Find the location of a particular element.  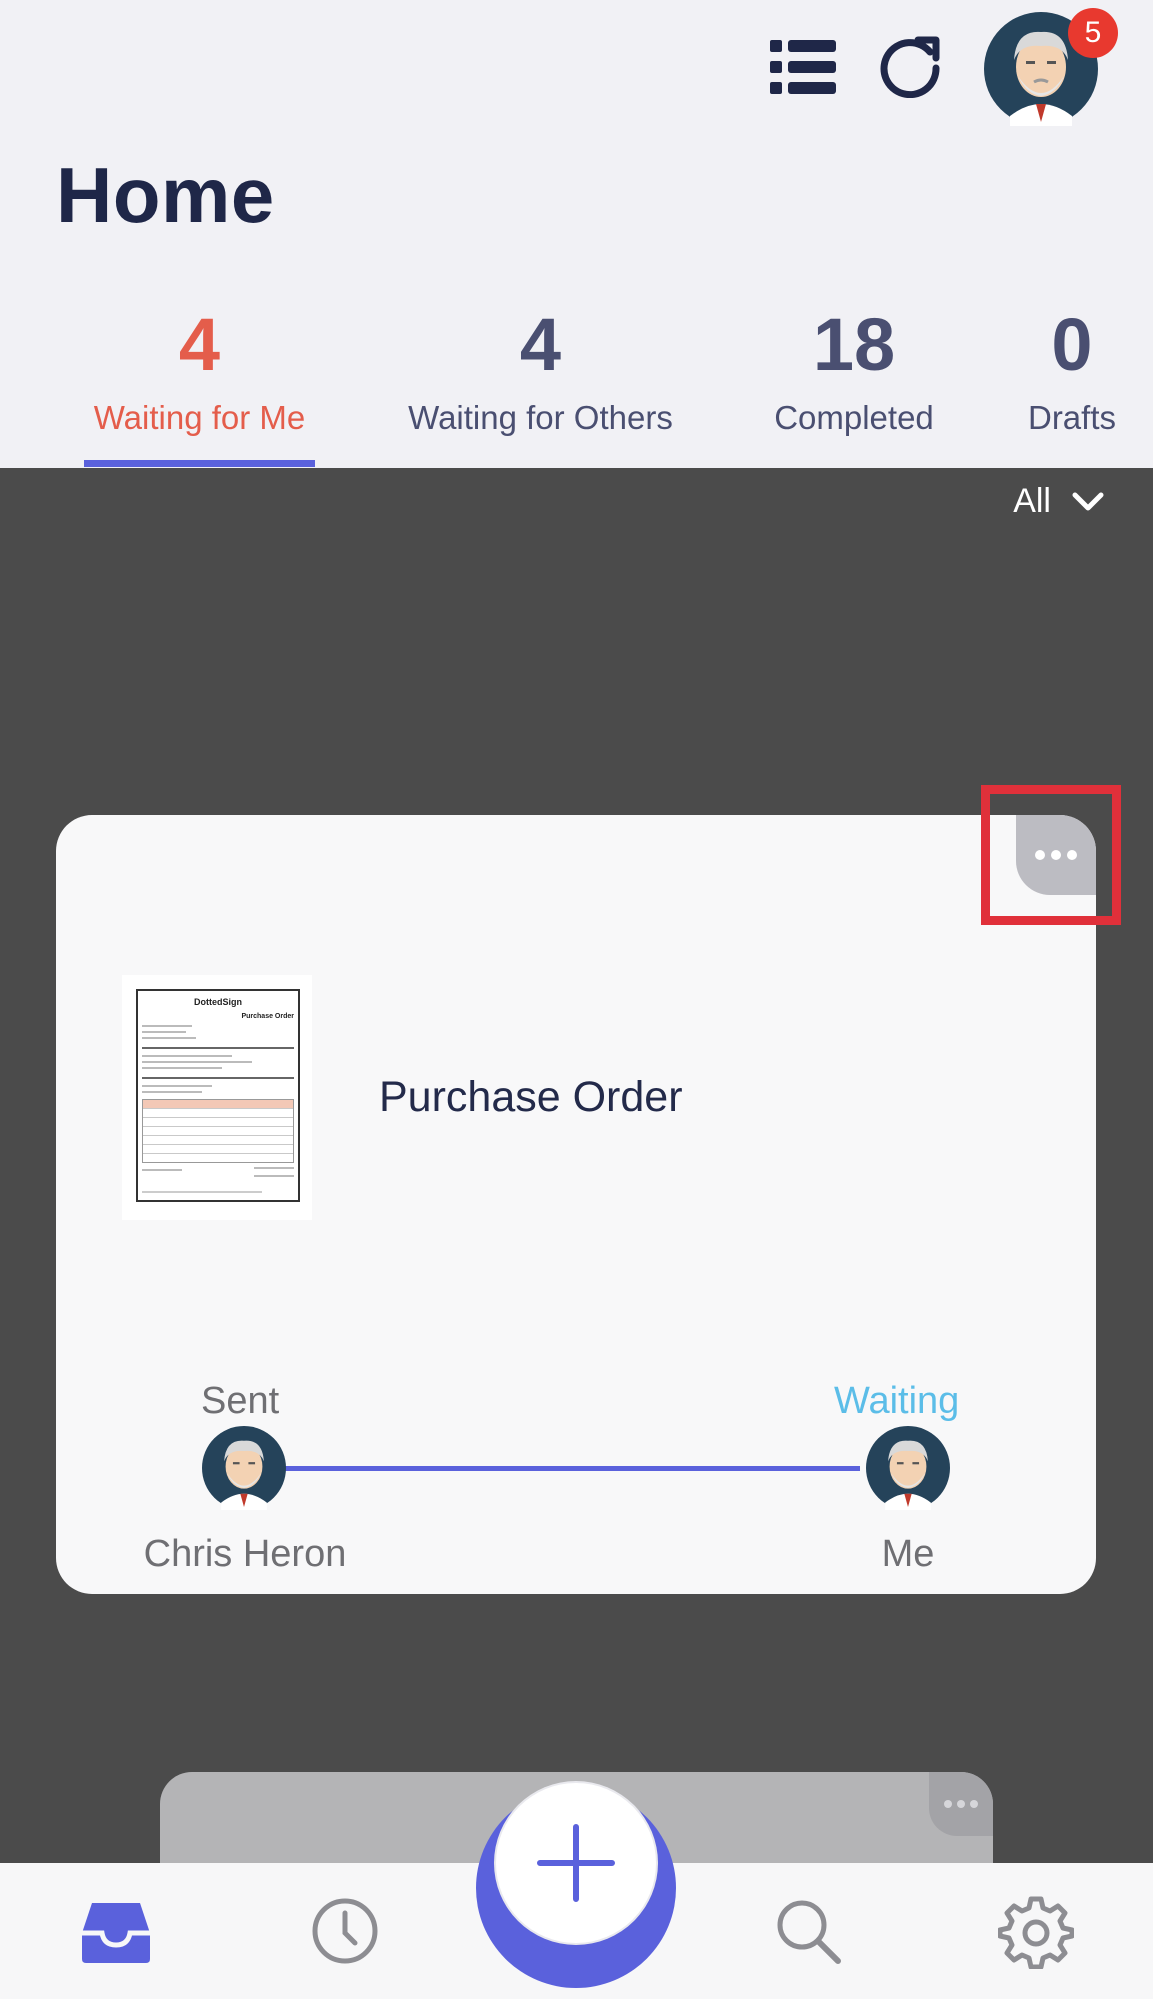

add-button is located at coordinates (576, 1863).